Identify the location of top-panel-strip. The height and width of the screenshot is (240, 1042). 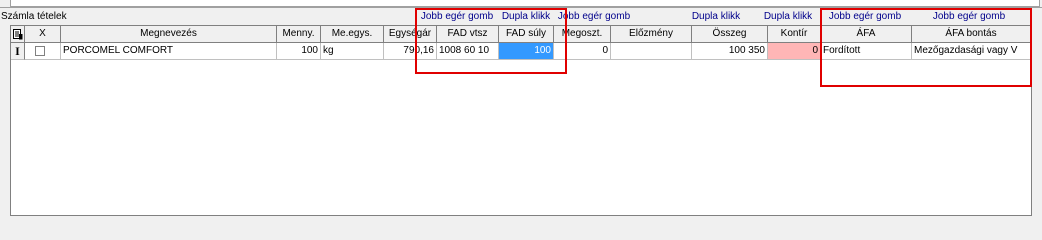
(521, 4).